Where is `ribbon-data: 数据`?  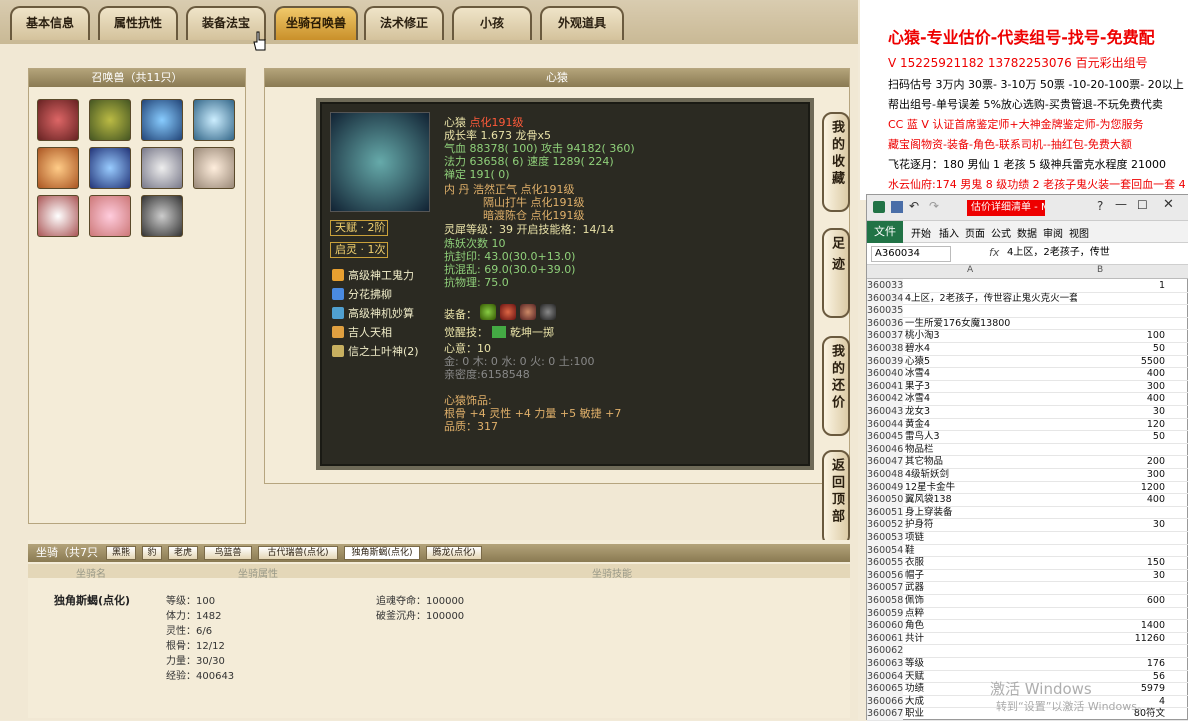
ribbon-data: 数据 is located at coordinates (1027, 232).